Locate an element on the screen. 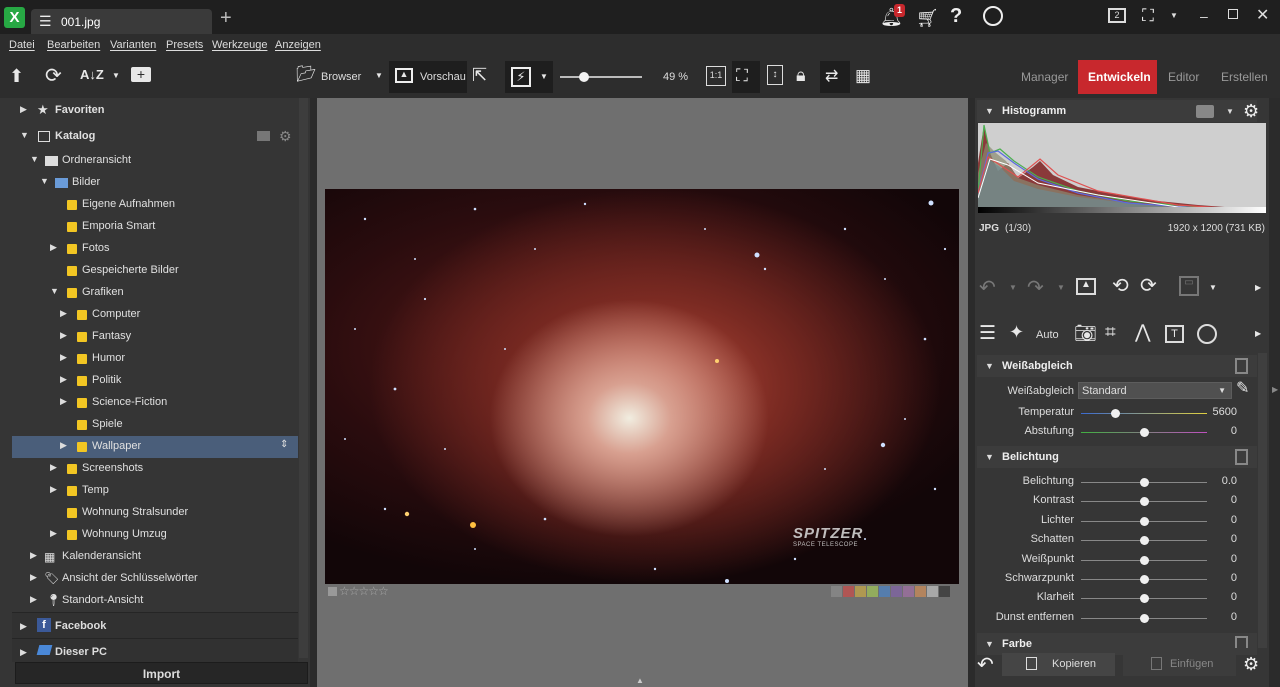  menu-datei: Datei is located at coordinates (22, 45).